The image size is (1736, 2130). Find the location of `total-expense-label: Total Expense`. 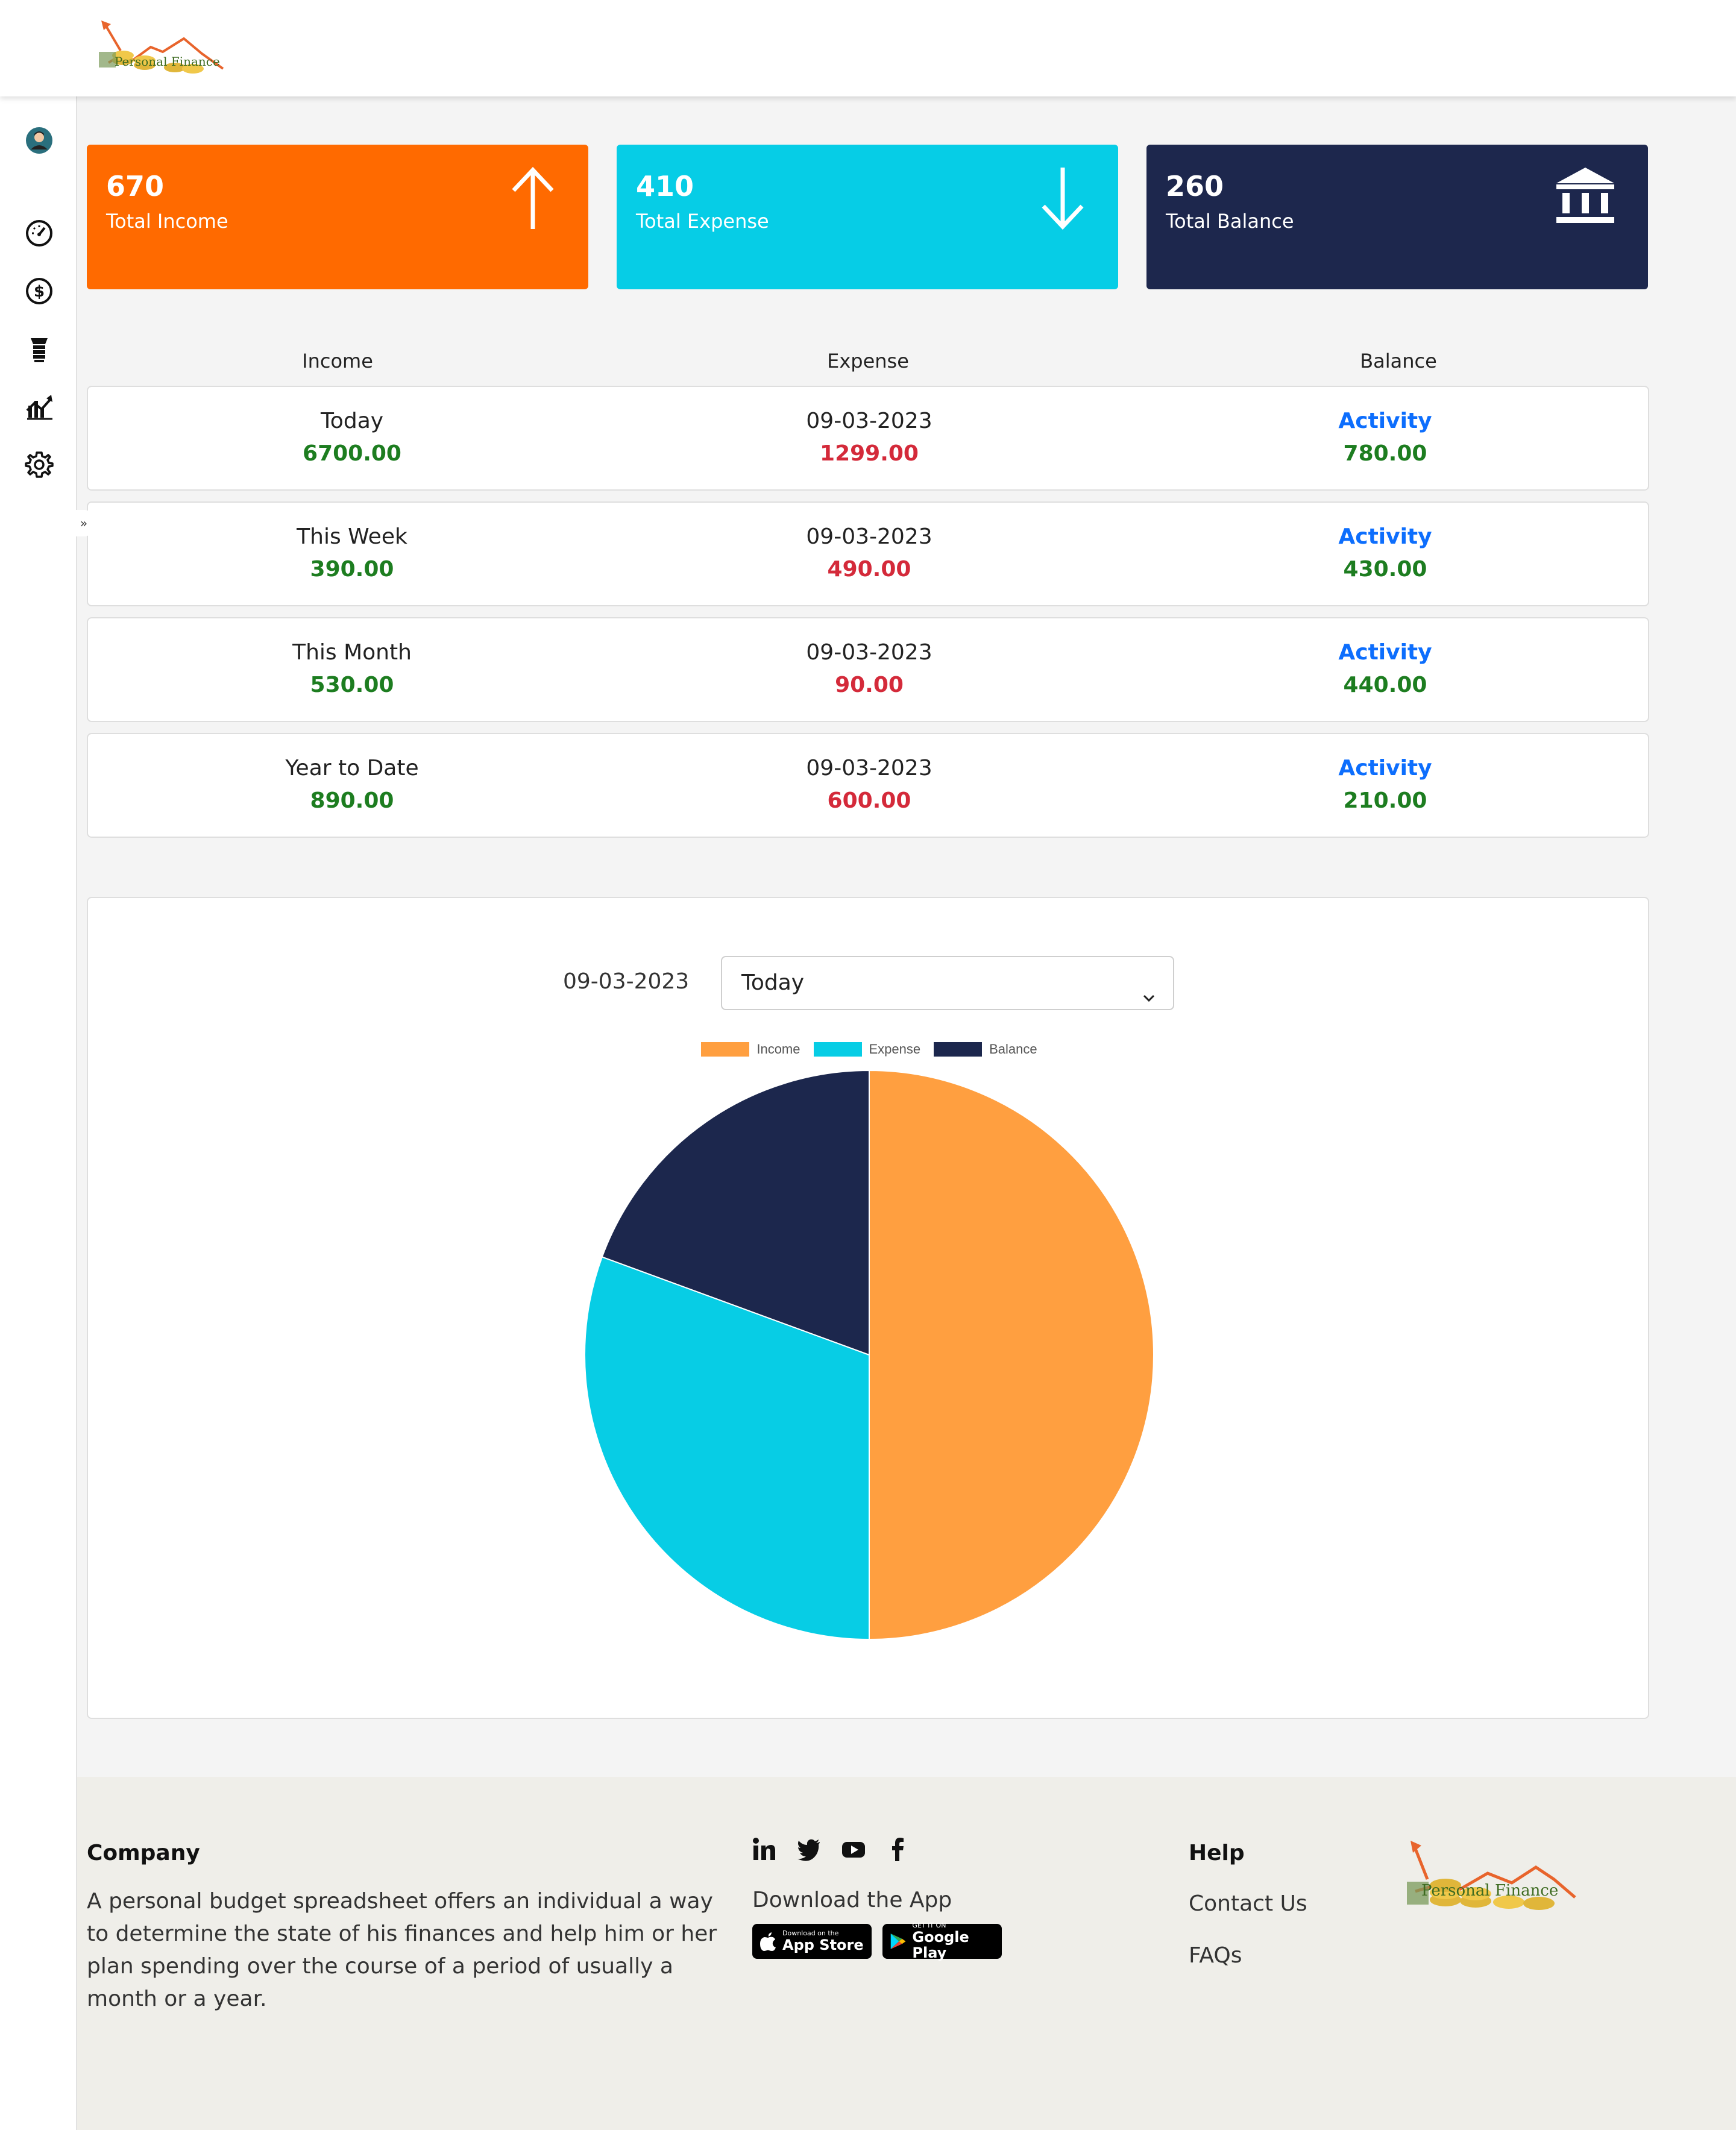

total-expense-label: Total Expense is located at coordinates (702, 221).